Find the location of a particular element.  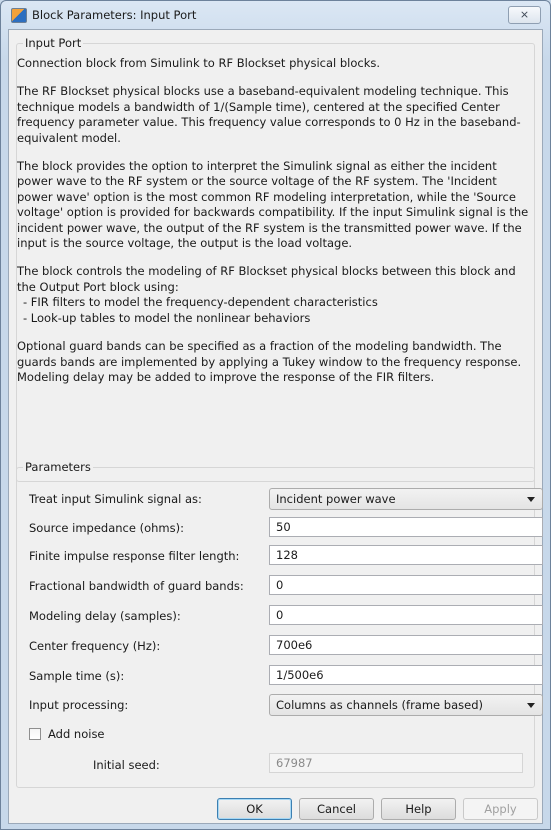

modeling-delay-label: Modeling delay (samples): is located at coordinates (105, 616).